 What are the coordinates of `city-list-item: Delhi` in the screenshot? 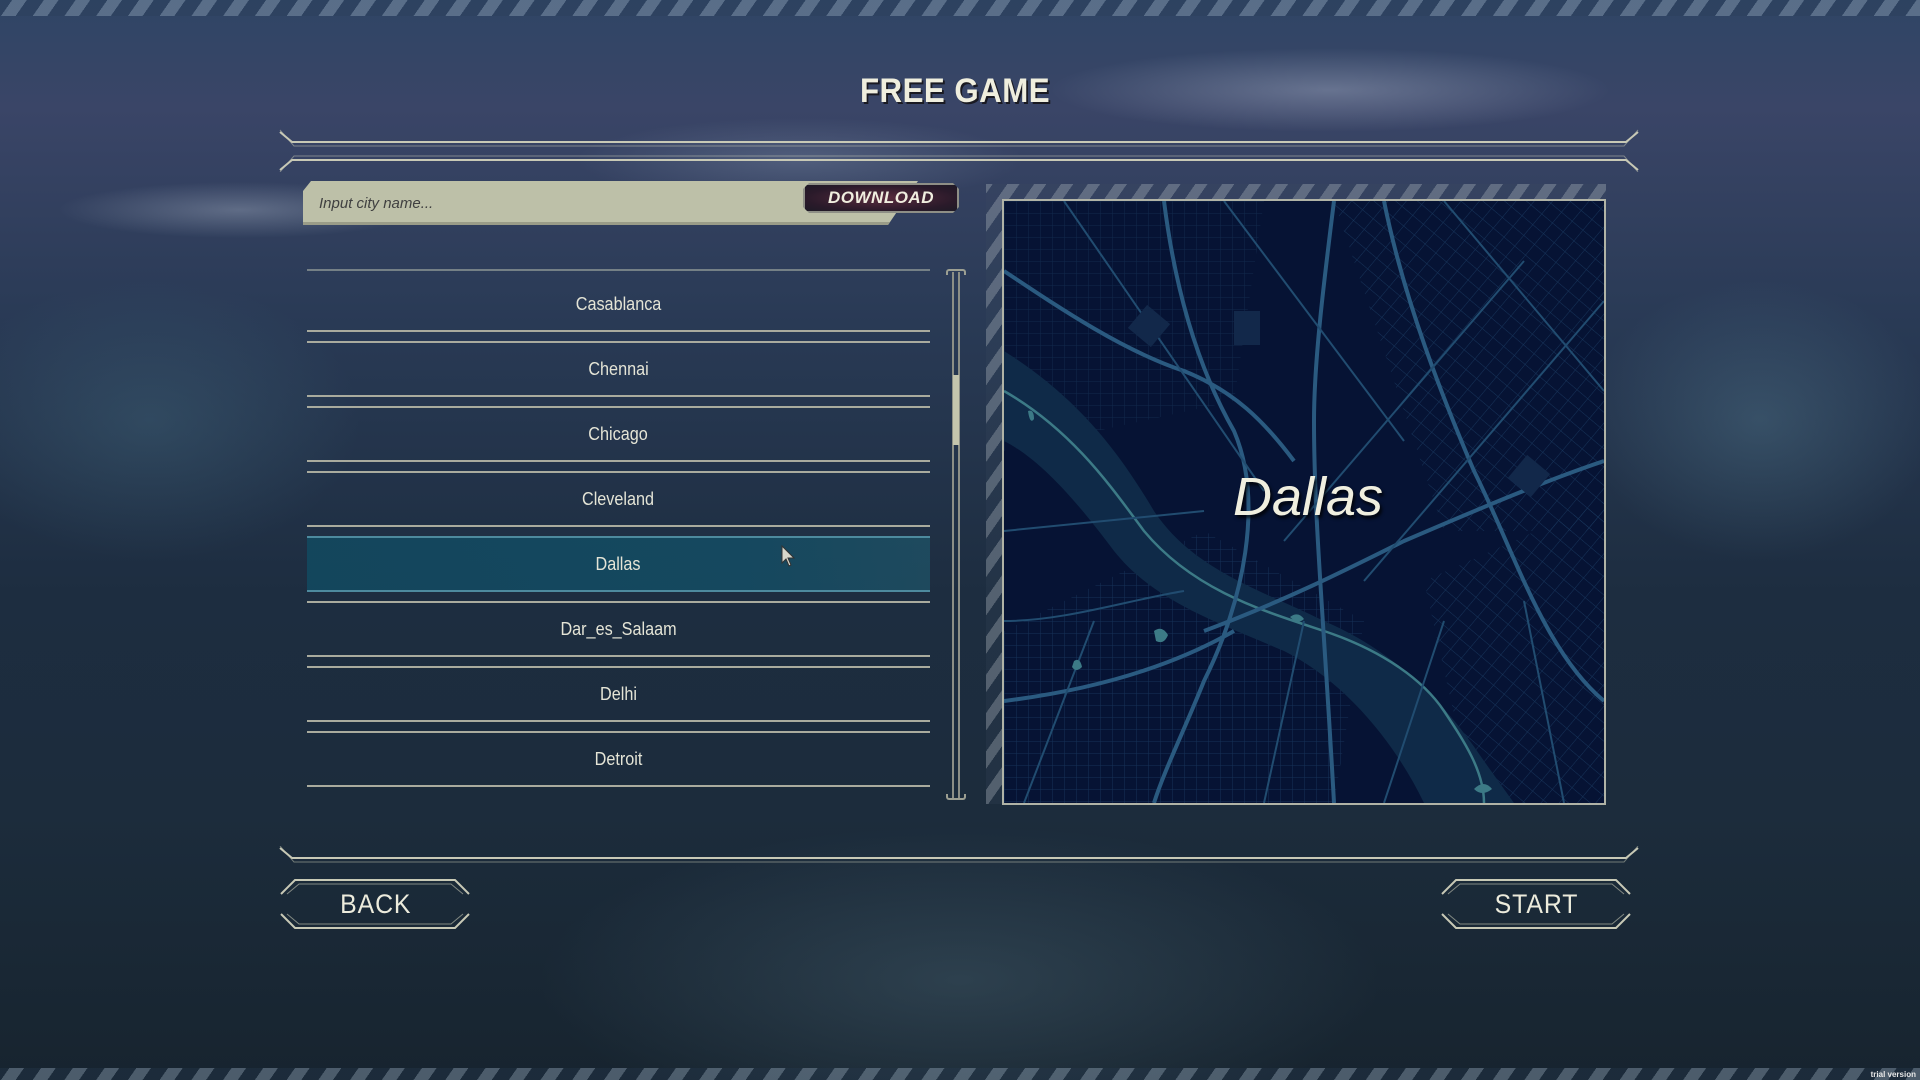 It's located at (618, 694).